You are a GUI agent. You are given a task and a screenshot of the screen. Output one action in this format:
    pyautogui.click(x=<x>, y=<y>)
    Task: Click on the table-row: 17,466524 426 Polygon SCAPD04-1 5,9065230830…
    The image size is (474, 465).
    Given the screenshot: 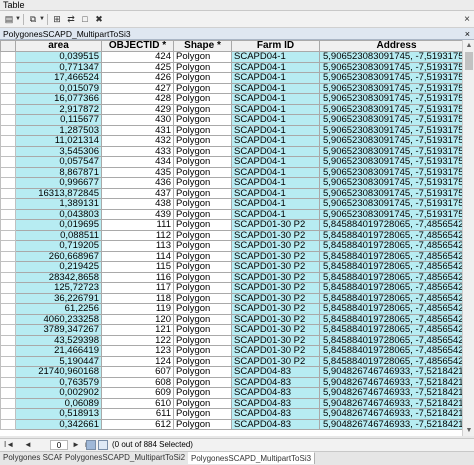 What is the action you would take?
    pyautogui.click(x=231, y=78)
    